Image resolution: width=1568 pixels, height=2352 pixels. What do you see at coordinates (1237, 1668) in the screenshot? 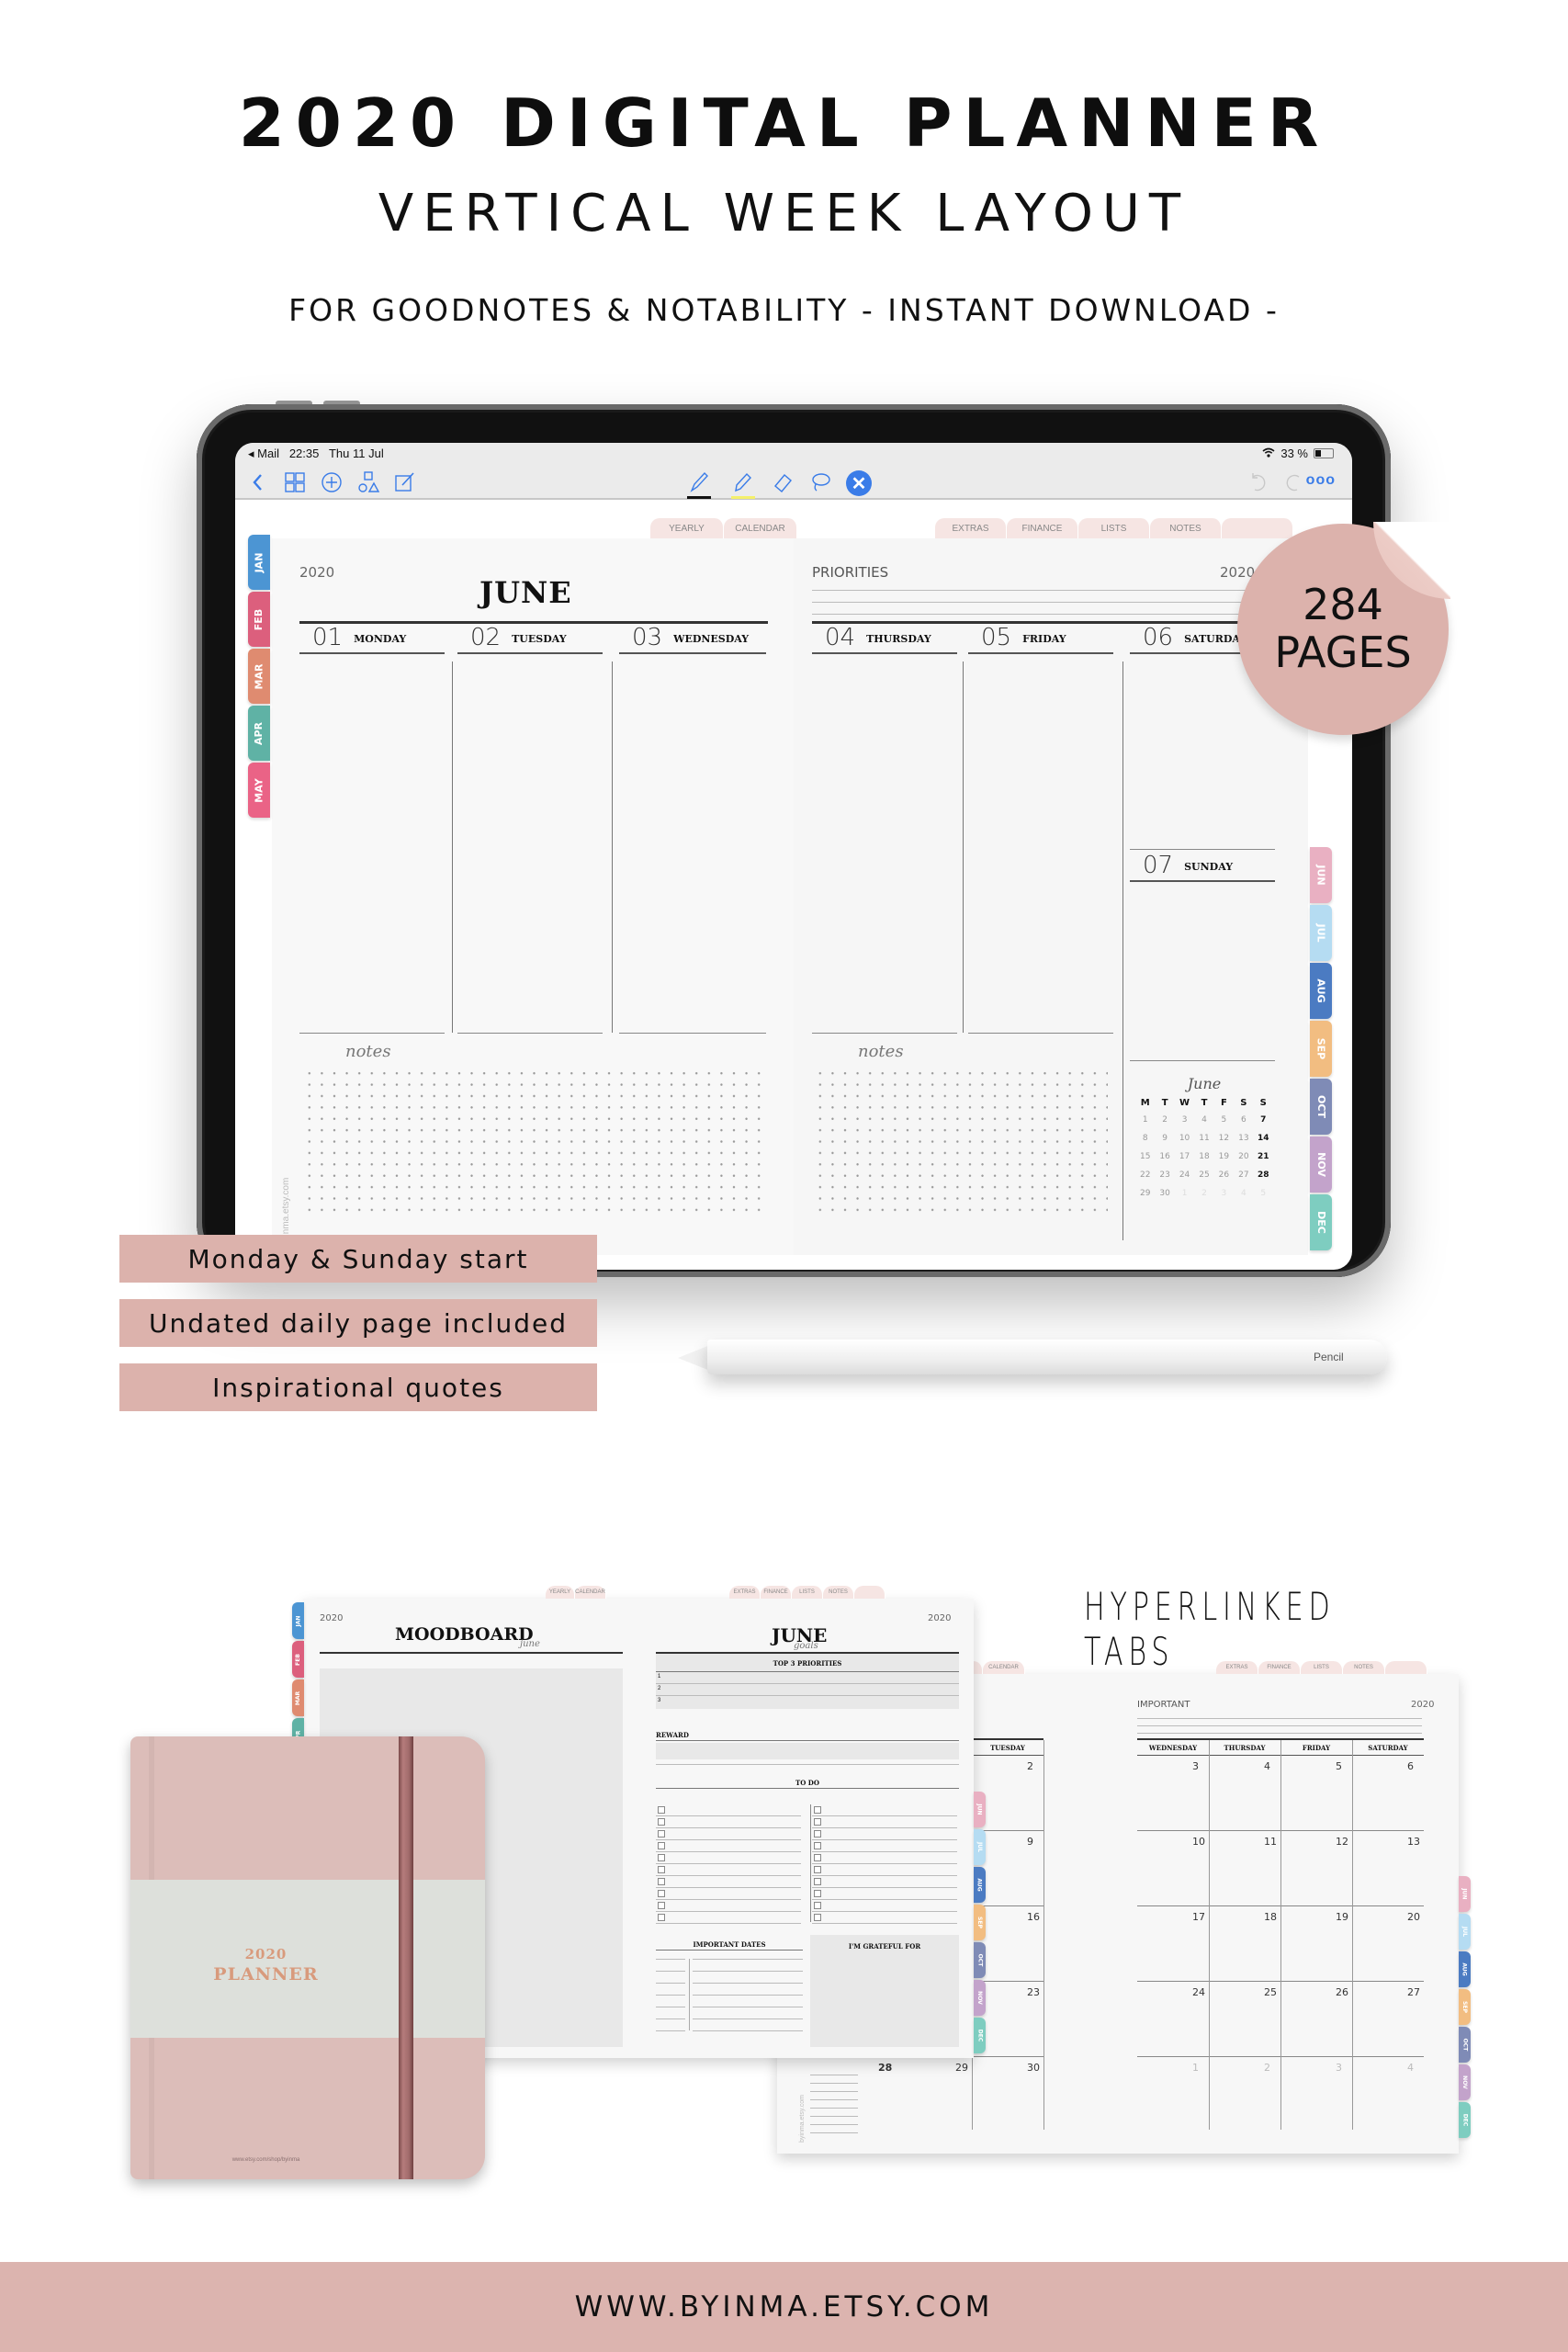
I see `tab-extras: EXTRAS` at bounding box center [1237, 1668].